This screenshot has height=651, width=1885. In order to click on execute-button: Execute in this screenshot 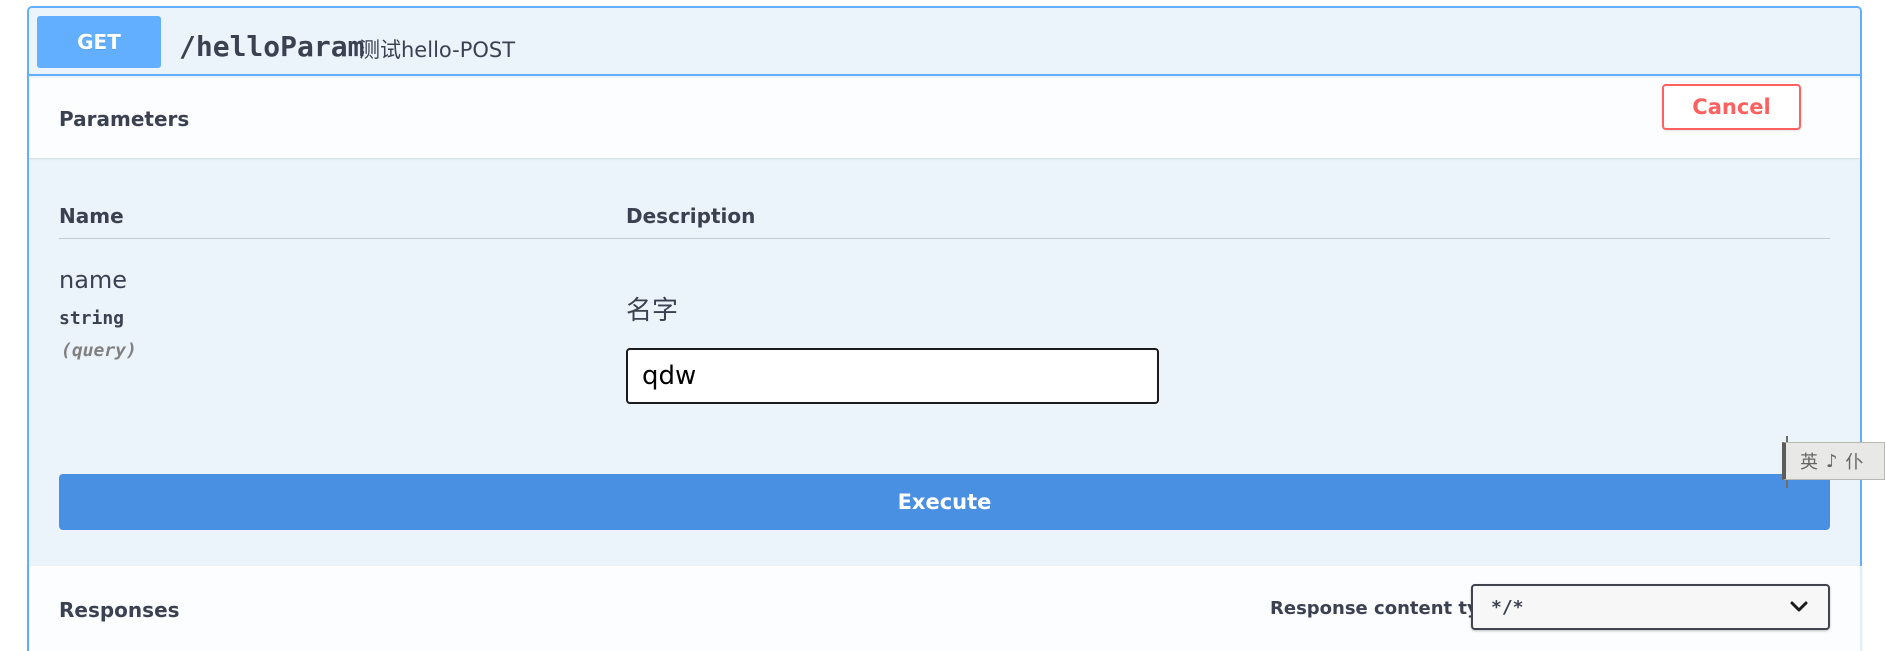, I will do `click(944, 502)`.